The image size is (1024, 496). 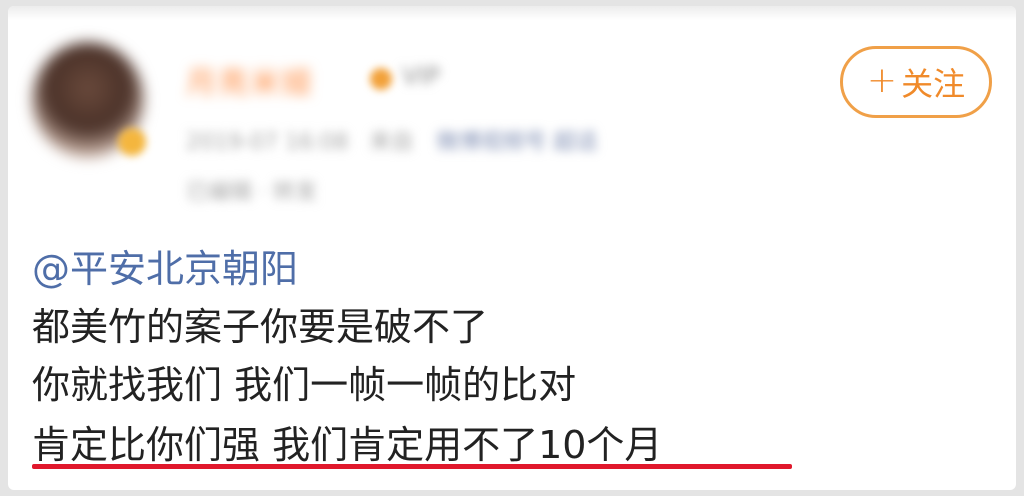 I want to click on post-meta-secondary: 已编辑 · 转发, so click(x=251, y=192).